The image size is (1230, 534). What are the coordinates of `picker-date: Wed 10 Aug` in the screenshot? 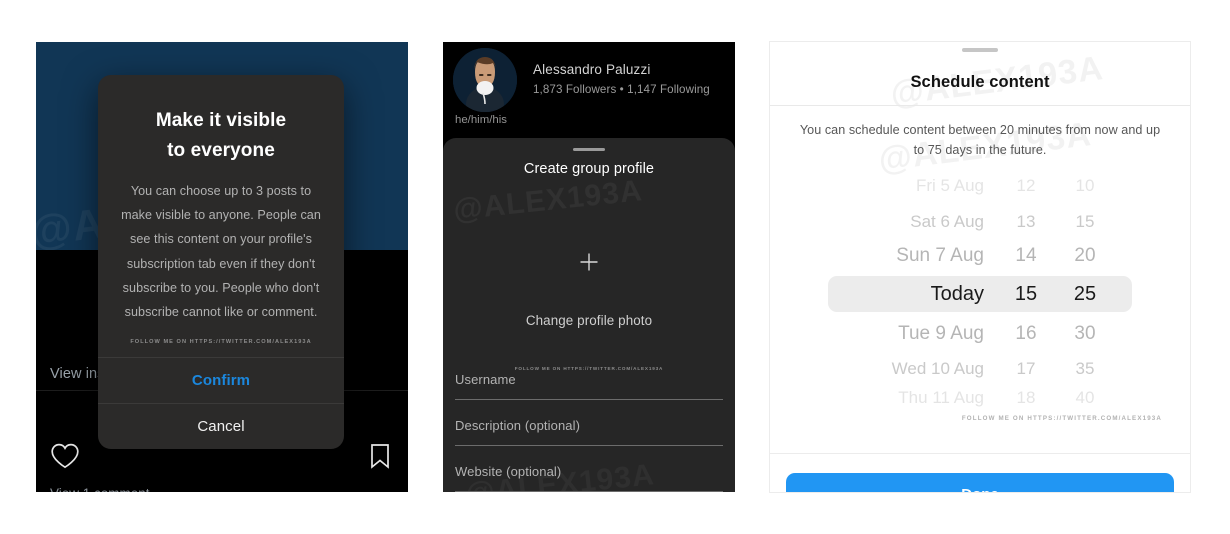 It's located at (937, 368).